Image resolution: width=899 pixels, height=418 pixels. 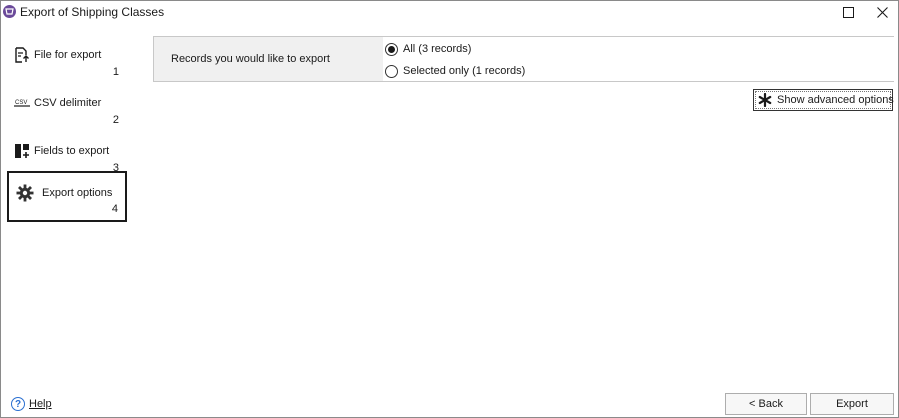 I want to click on records-label: Records you would like to export, so click(x=250, y=59).